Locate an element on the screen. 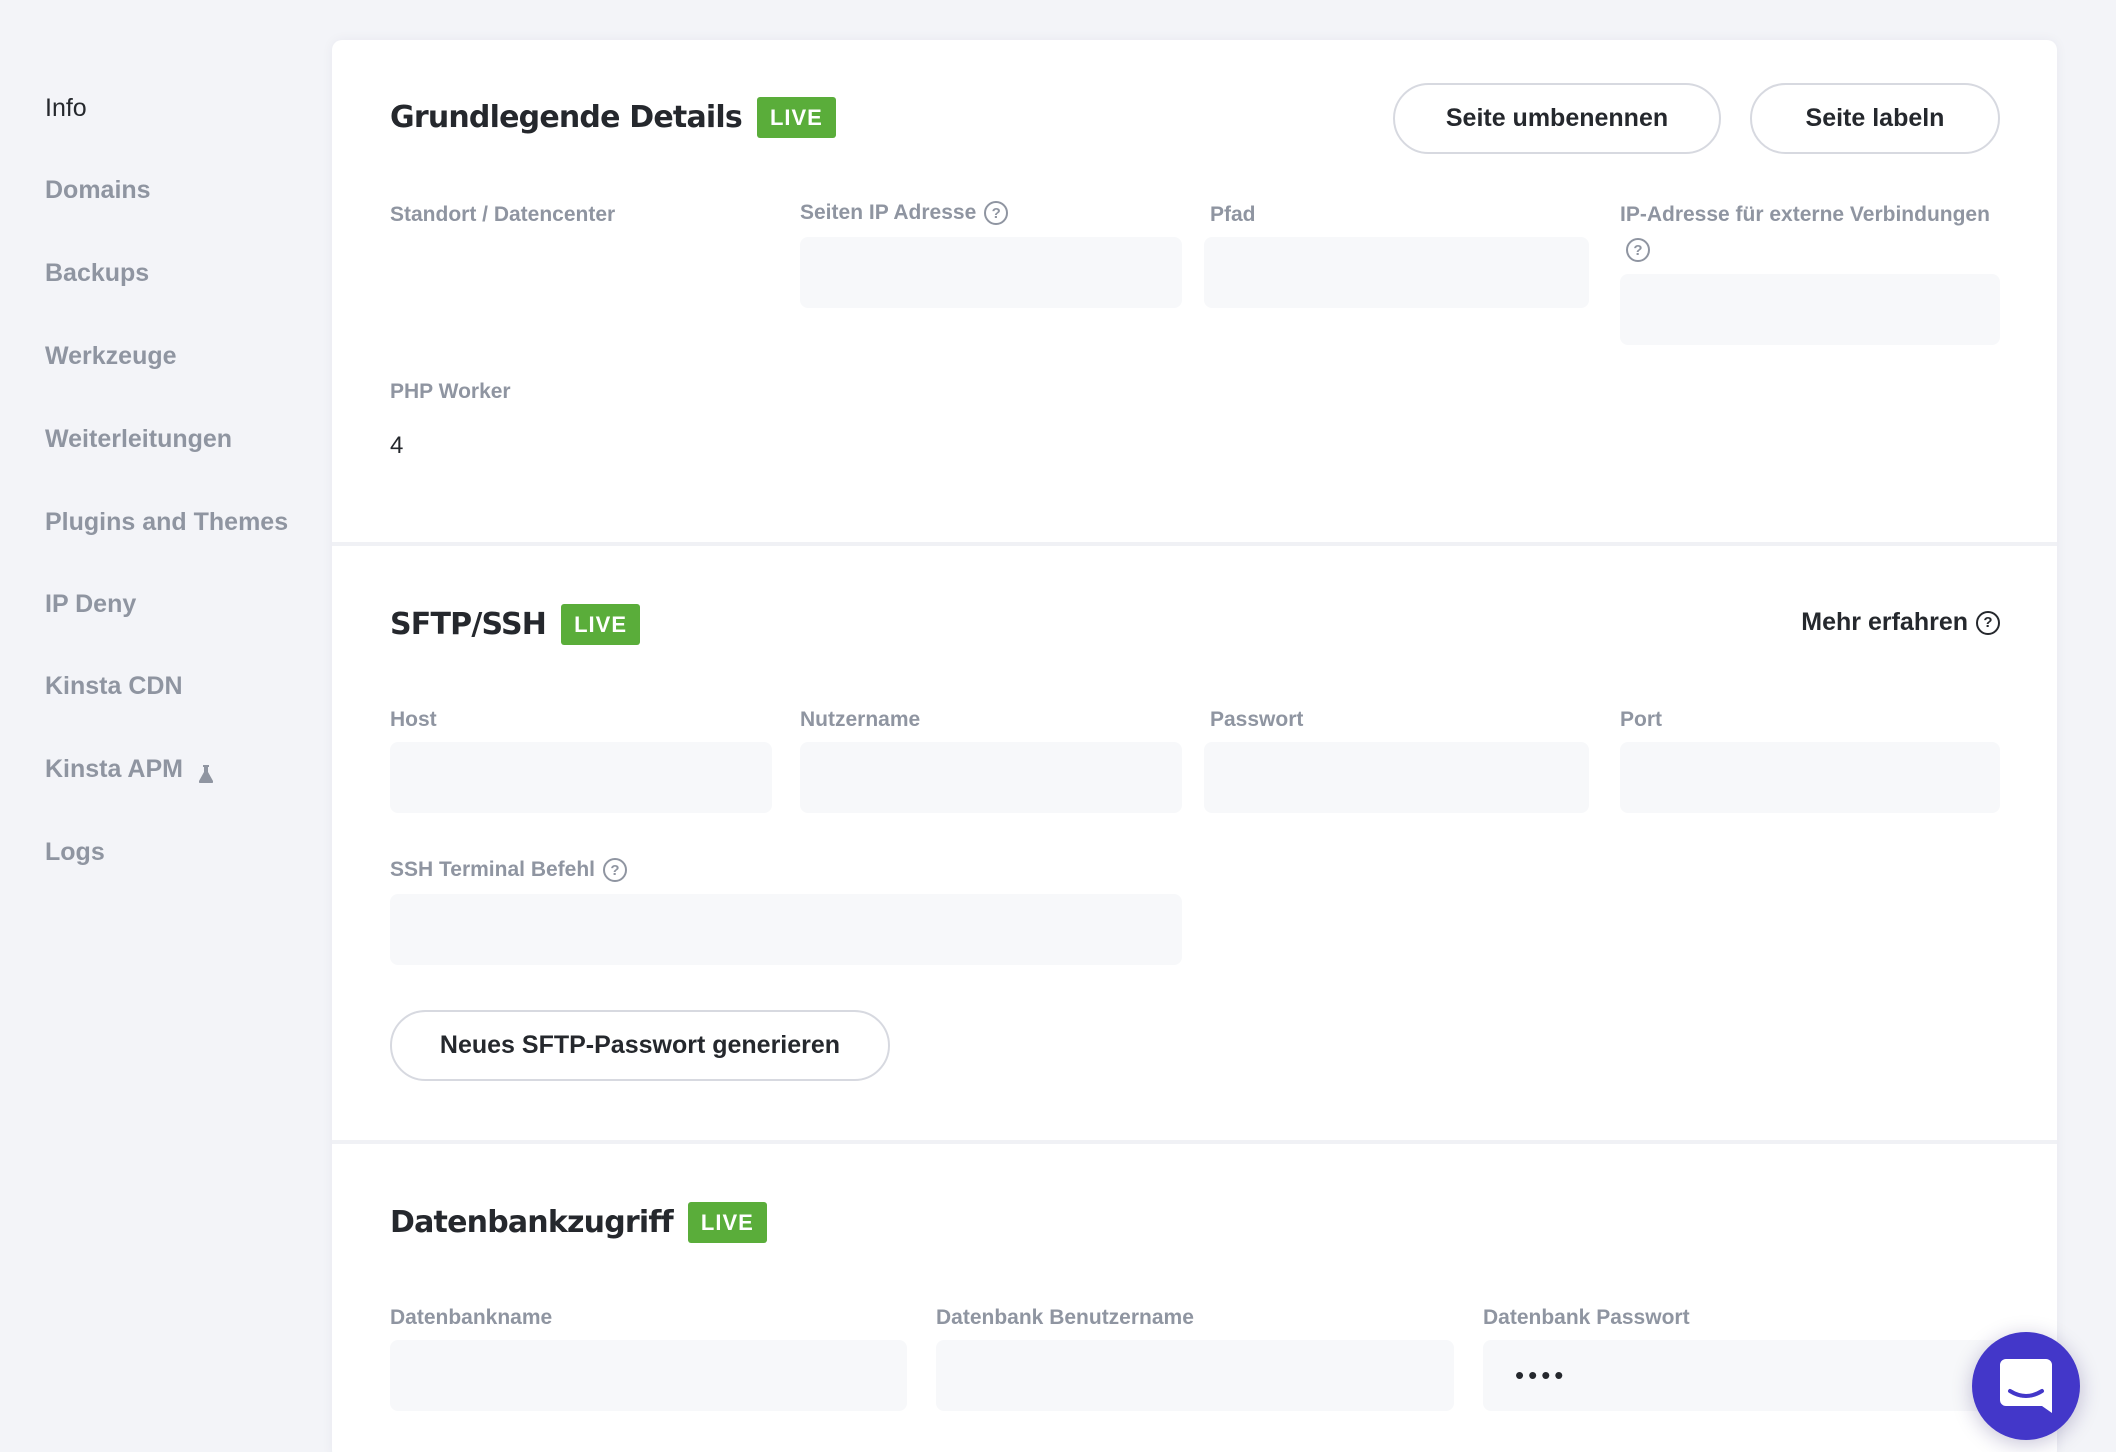  port-field is located at coordinates (1810, 777).